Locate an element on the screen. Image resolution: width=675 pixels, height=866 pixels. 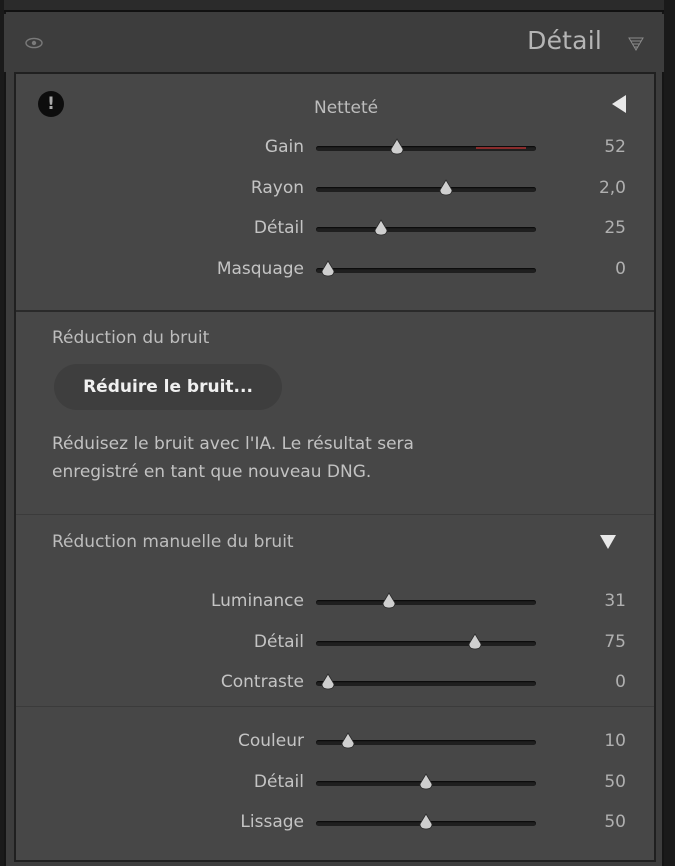
slider-row: Détail 75 is located at coordinates (335, 644).